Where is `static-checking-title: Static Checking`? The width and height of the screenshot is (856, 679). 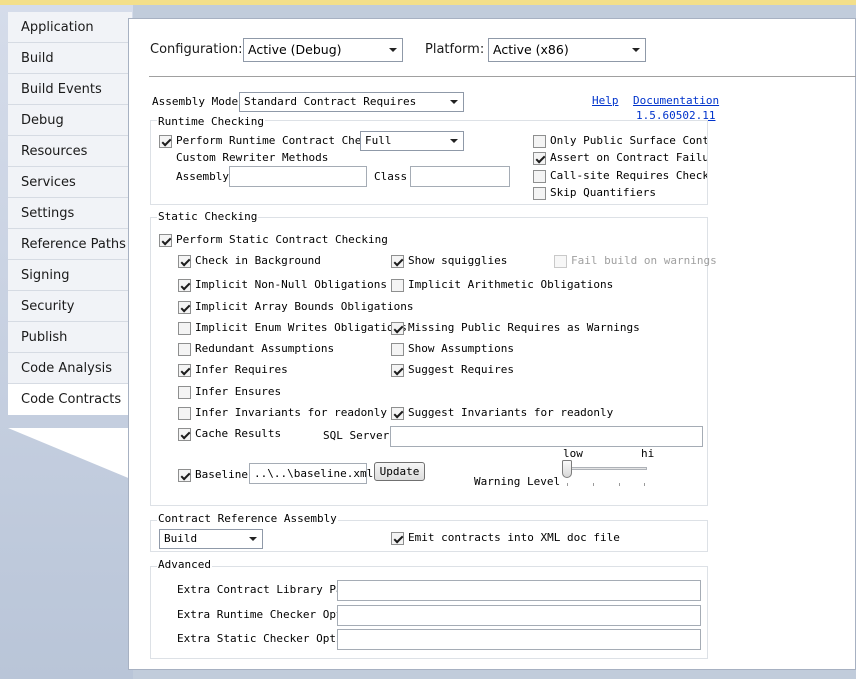
static-checking-title: Static Checking is located at coordinates (208, 216).